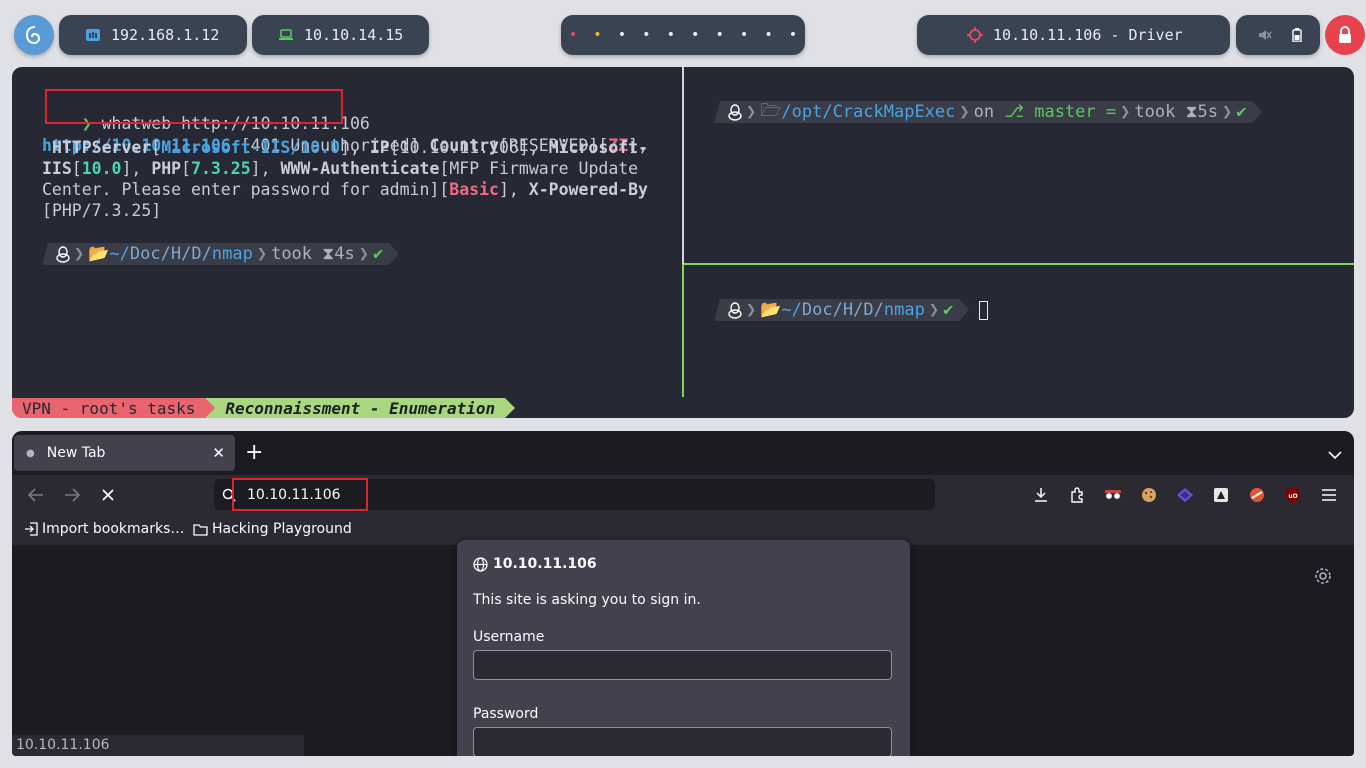 The height and width of the screenshot is (768, 1366). I want to click on svg-text: uO, so click(1292, 496).